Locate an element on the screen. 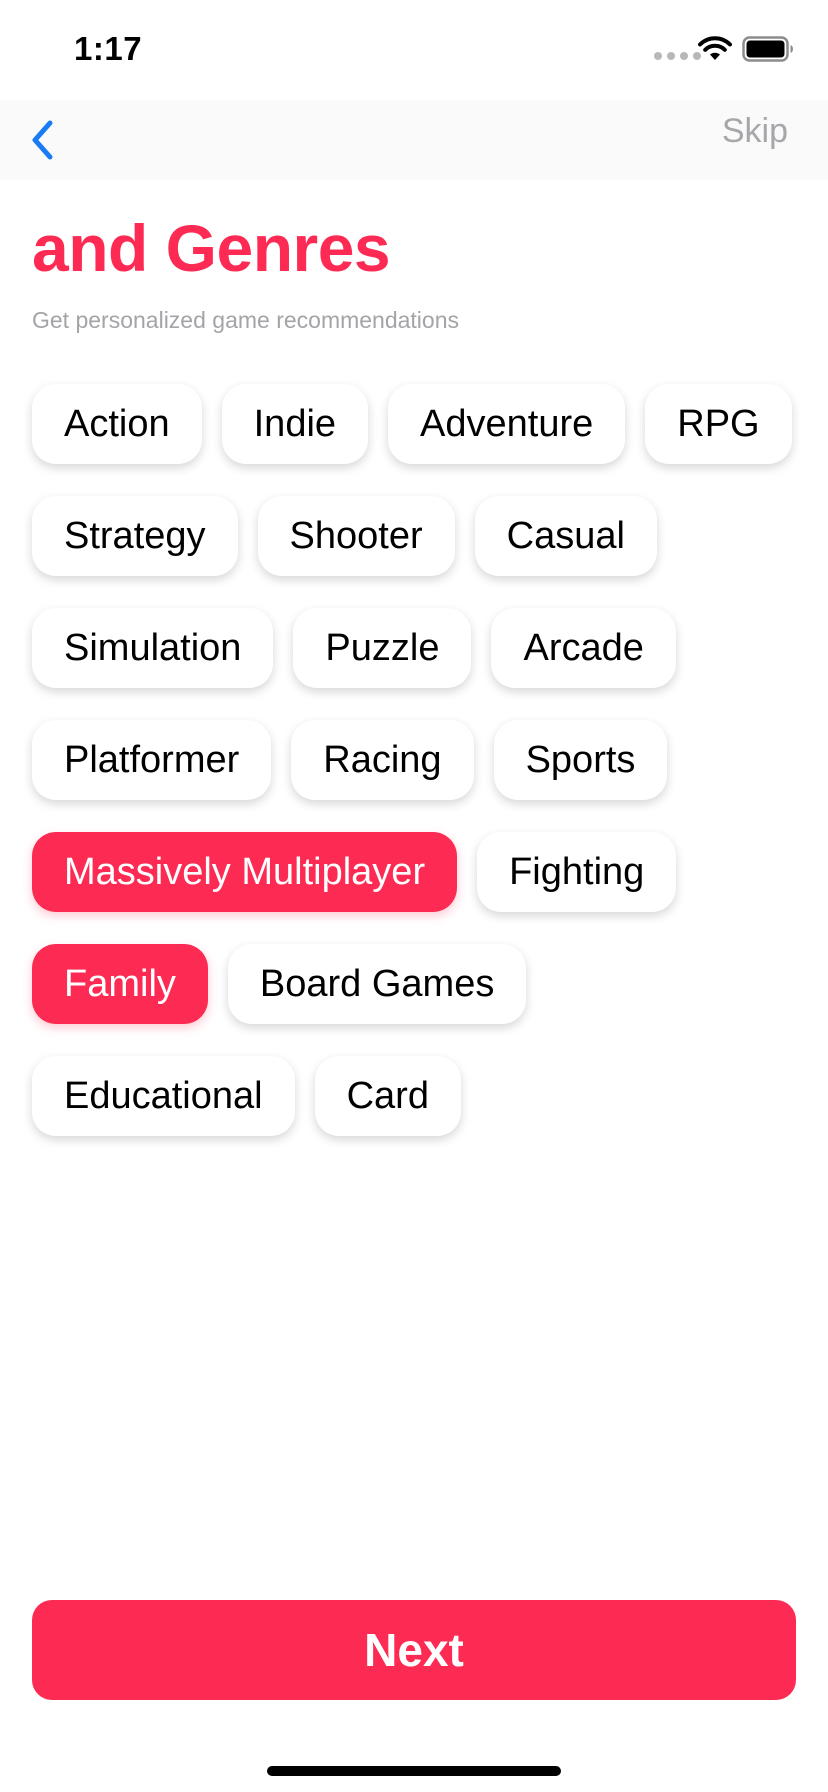 The height and width of the screenshot is (1792, 828). status-bar: 1:17 is located at coordinates (414, 50).